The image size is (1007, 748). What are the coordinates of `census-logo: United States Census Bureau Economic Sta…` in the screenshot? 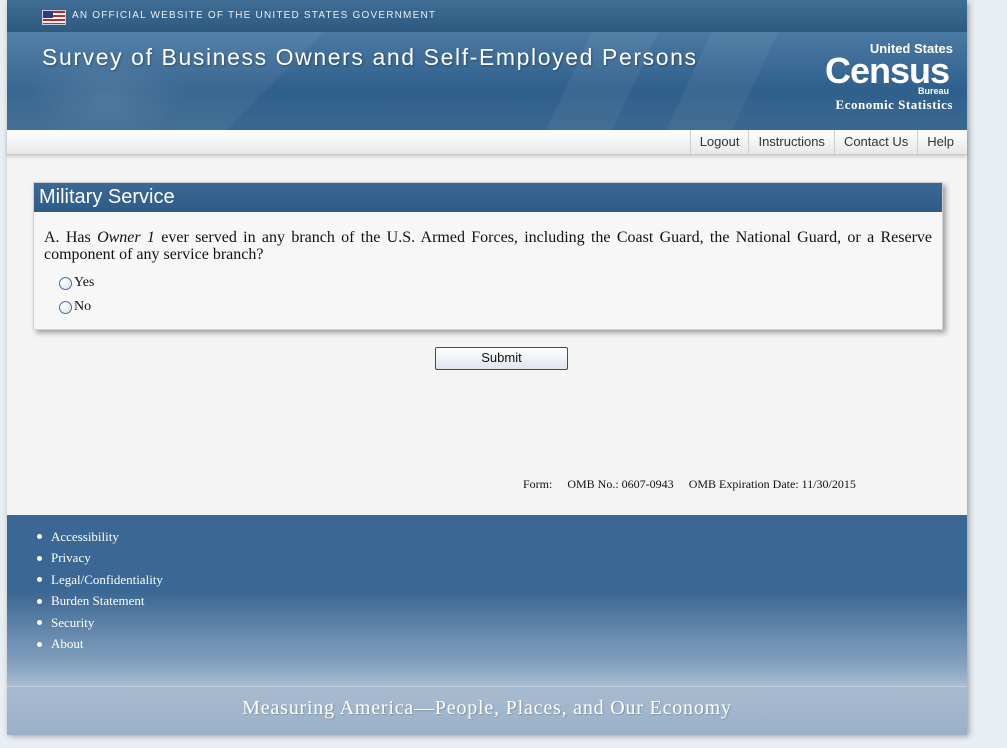 It's located at (883, 79).